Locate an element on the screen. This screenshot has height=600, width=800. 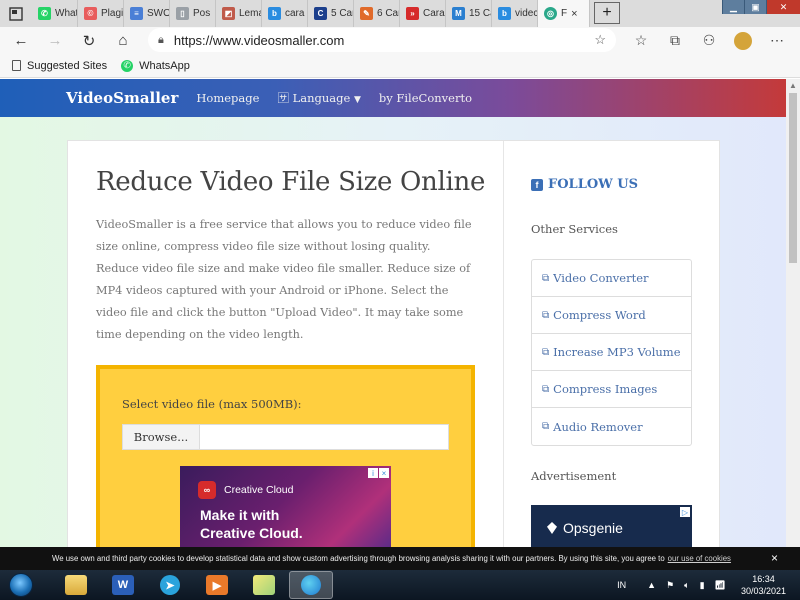
tab-label: 5 Car is located at coordinates (342, 13).